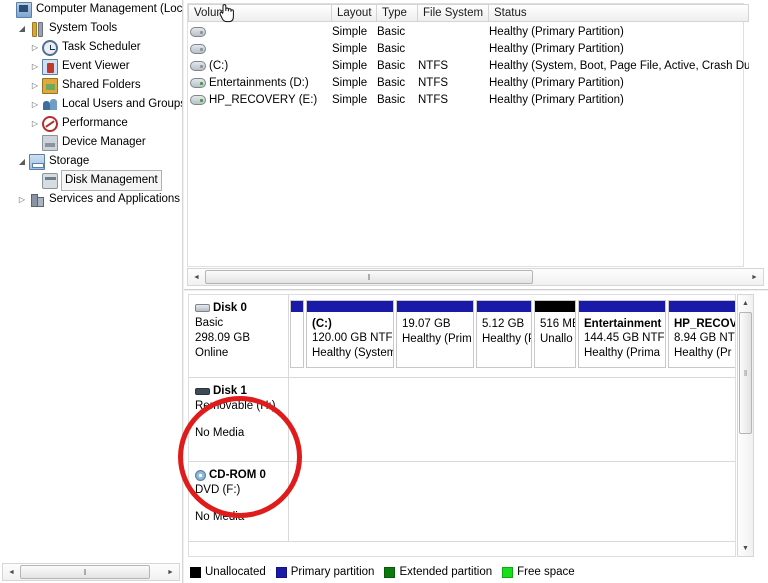 The image size is (768, 583). What do you see at coordinates (437, 339) in the screenshot?
I see `partition-health: Healthy (Prim` at bounding box center [437, 339].